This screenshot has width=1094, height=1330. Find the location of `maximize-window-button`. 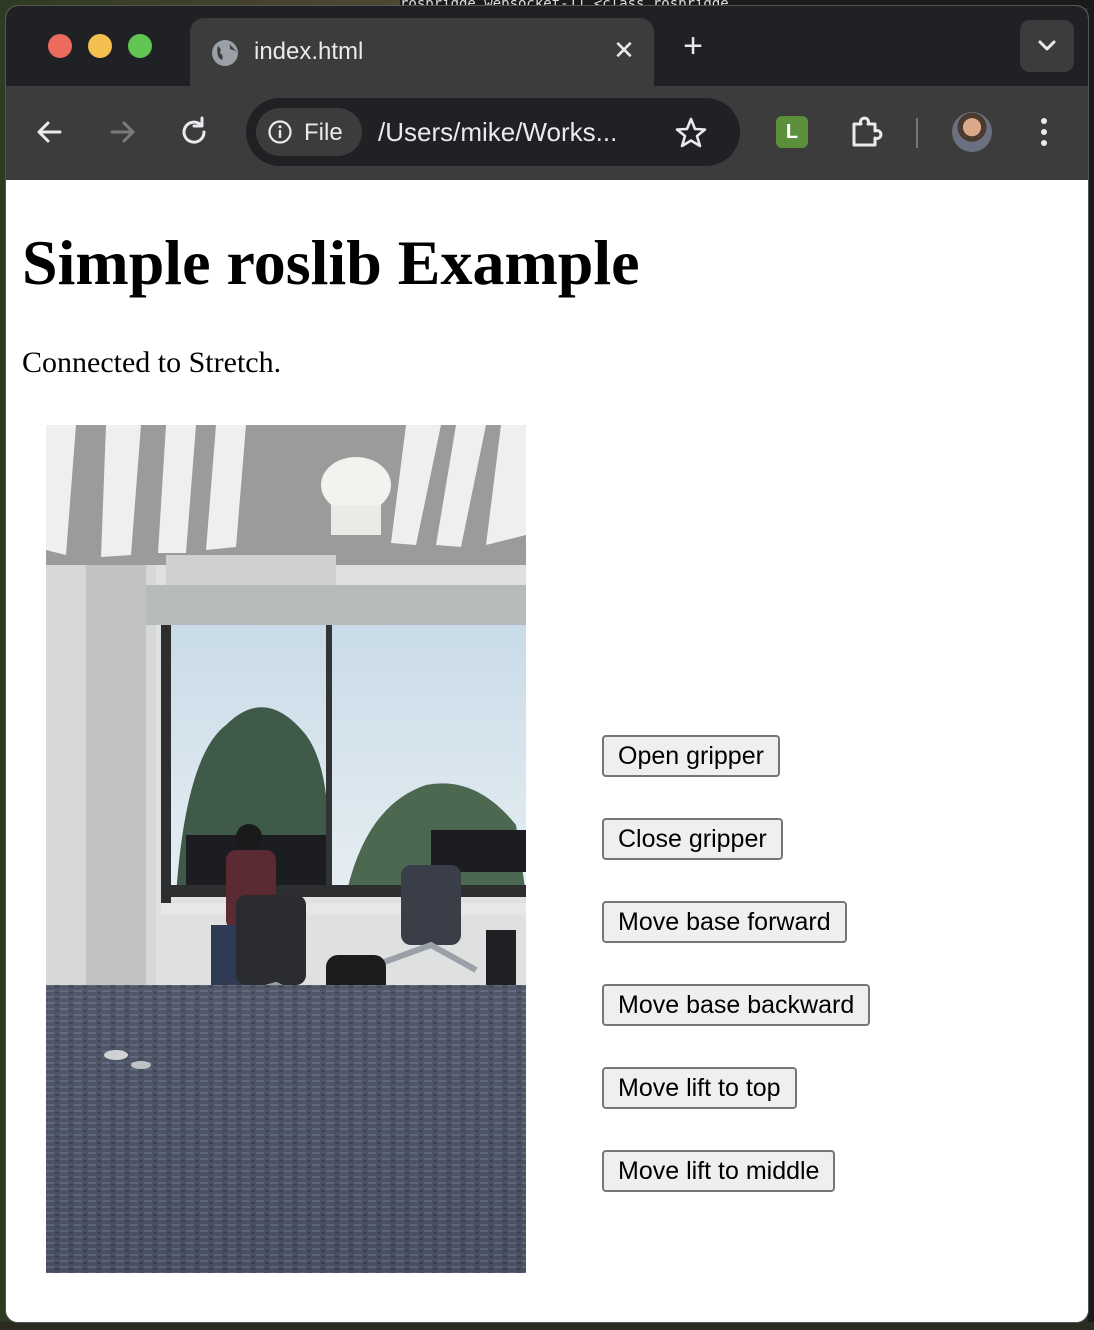

maximize-window-button is located at coordinates (140, 46).